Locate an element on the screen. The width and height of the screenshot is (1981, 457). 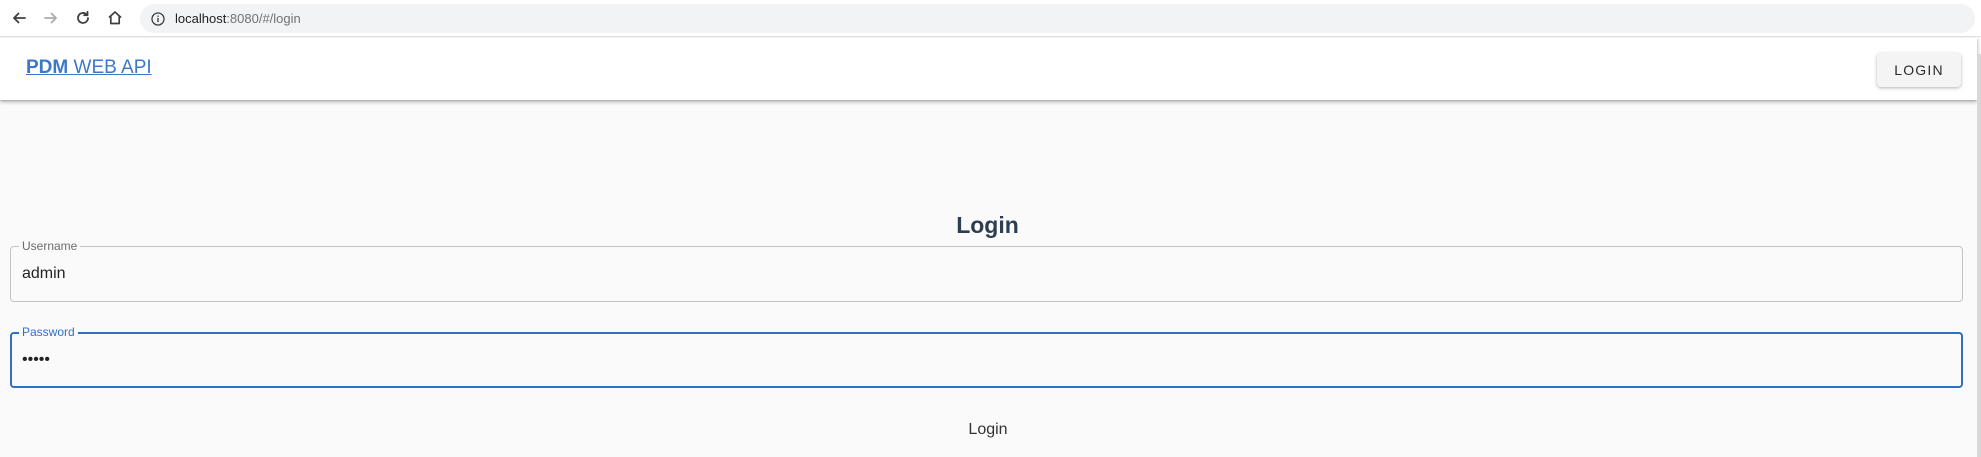
login-submit-button: Login is located at coordinates (988, 430).